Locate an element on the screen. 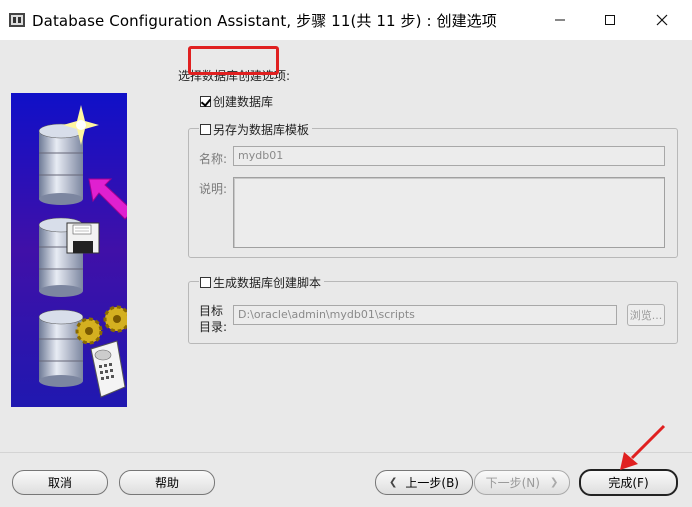 This screenshot has height=507, width=692. destination-label-line2: 目录: is located at coordinates (213, 327).